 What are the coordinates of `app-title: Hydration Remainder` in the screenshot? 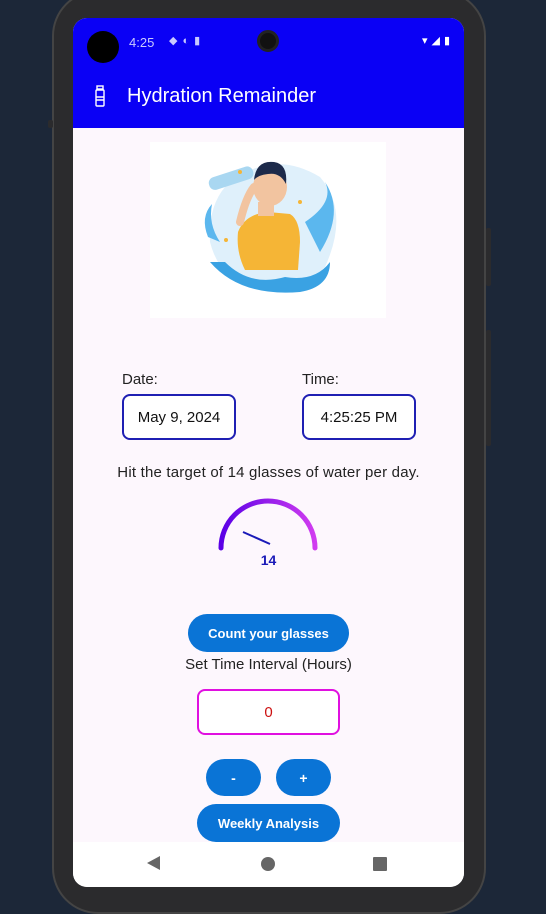 It's located at (221, 96).